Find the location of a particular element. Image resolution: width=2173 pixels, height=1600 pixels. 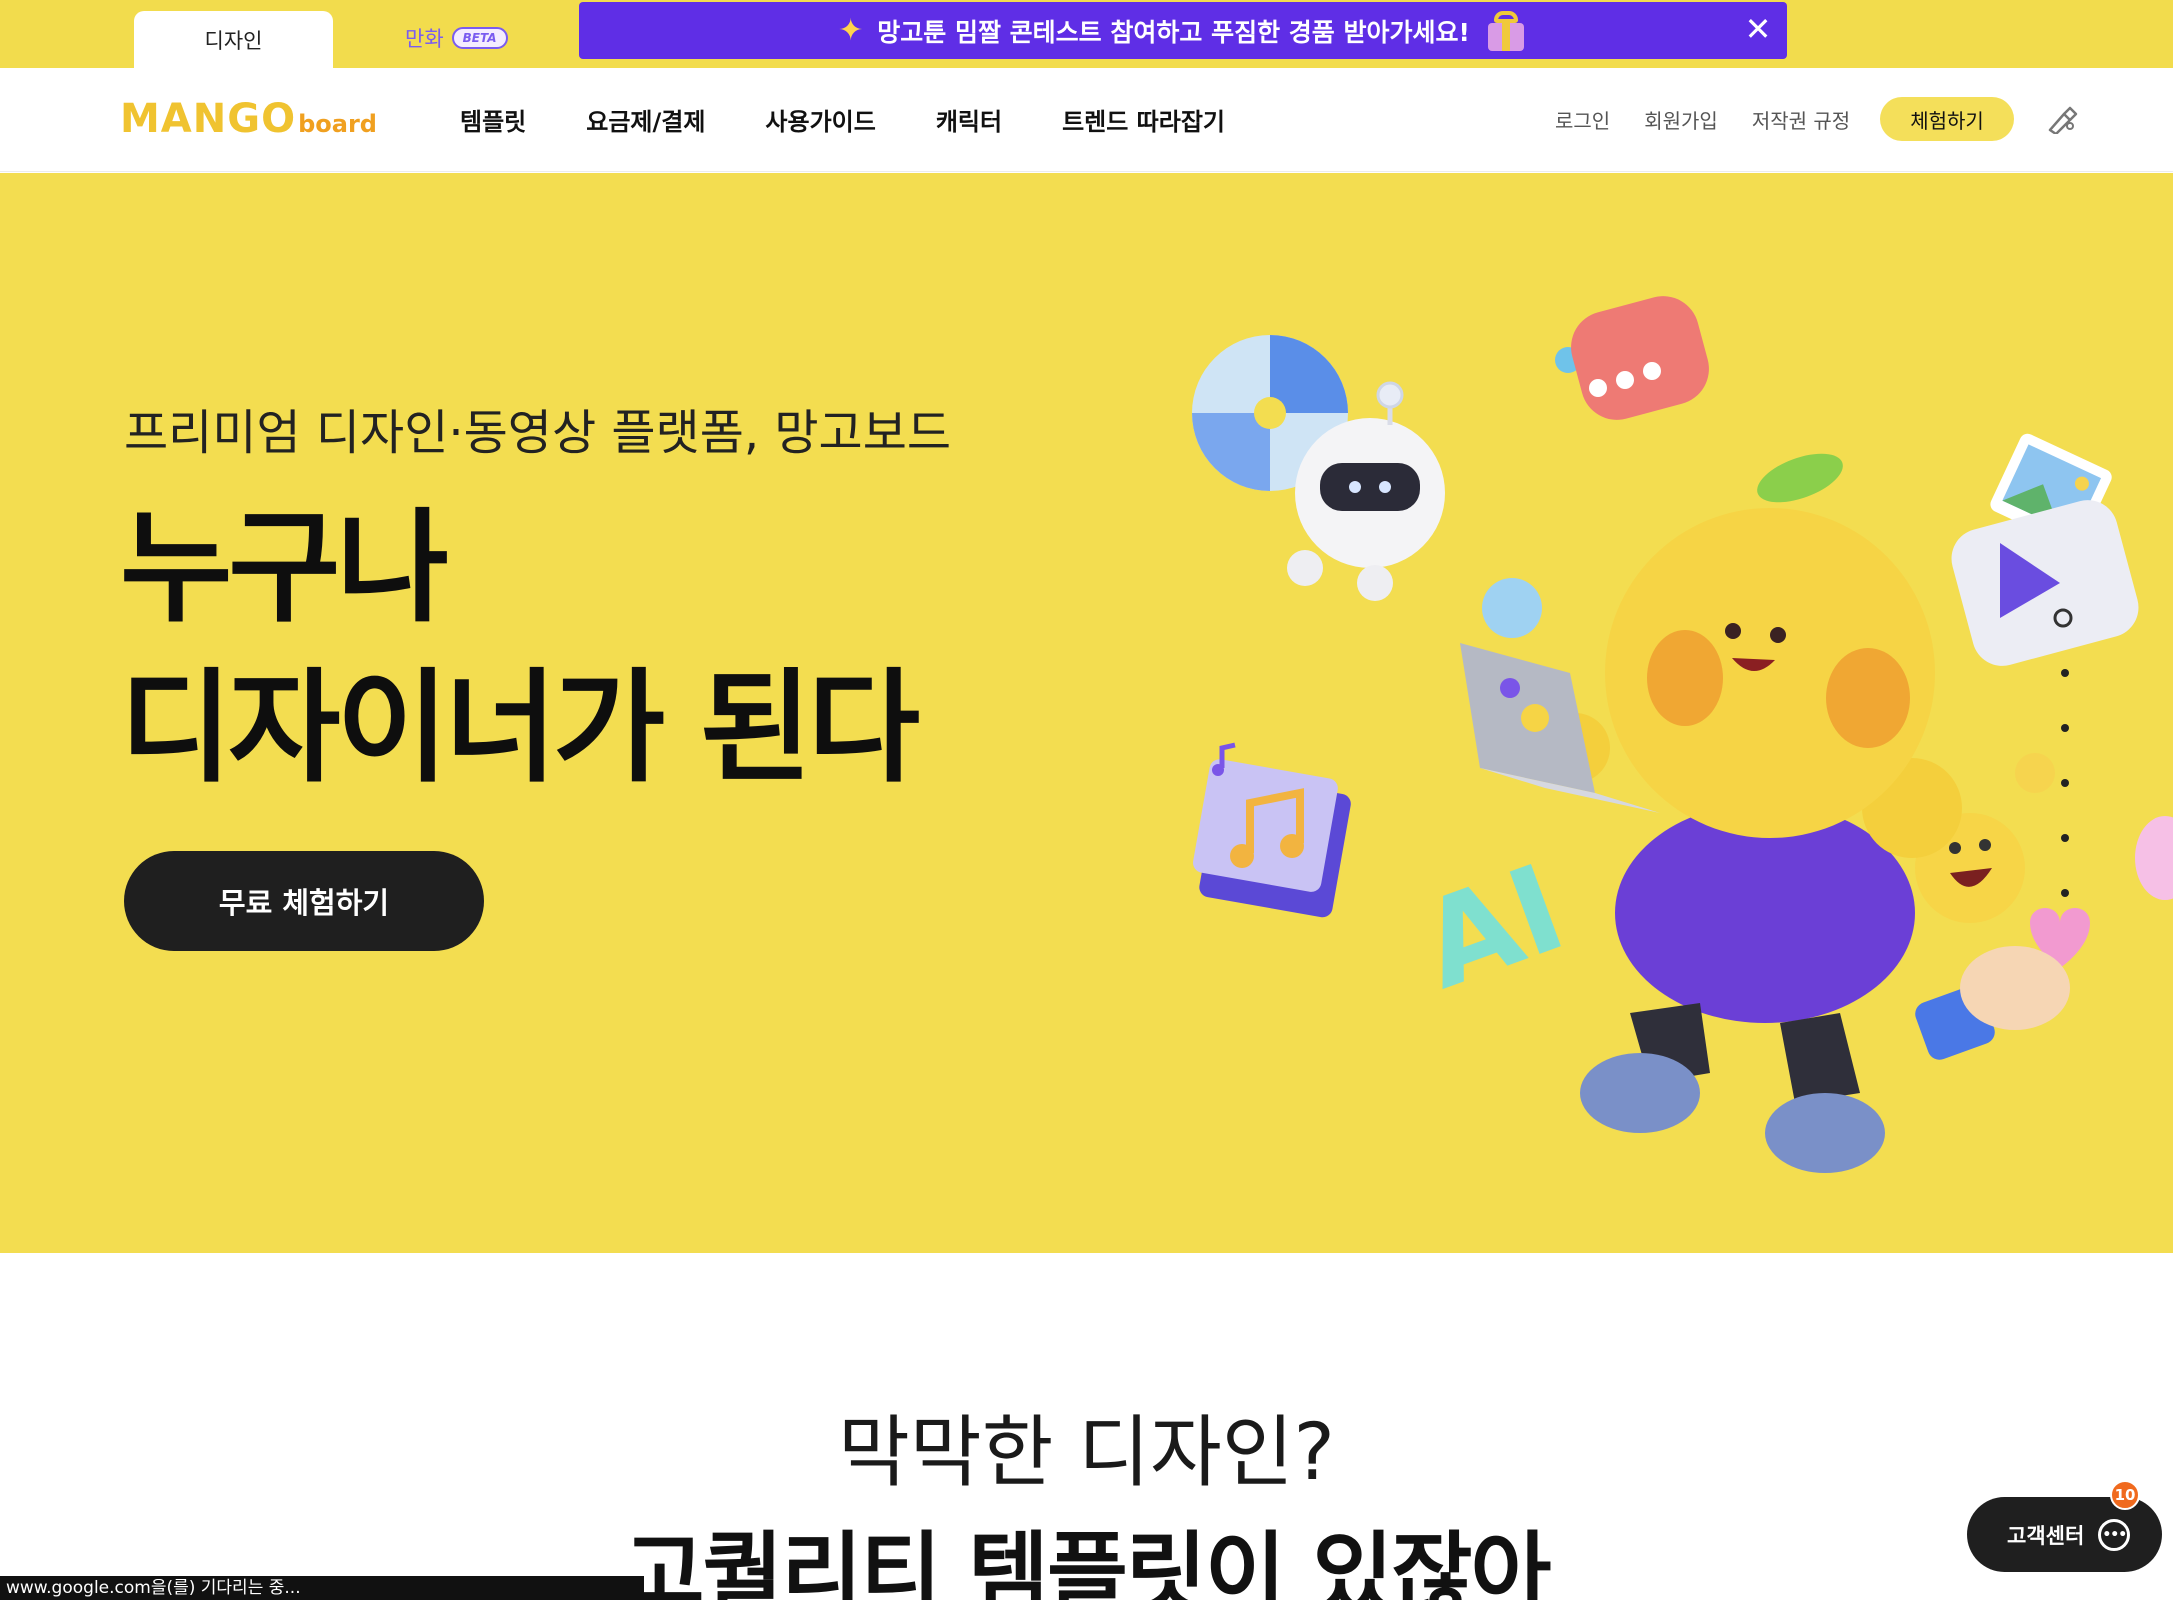

util-links: 로그인 회원가입 저작권 규정 is located at coordinates (1702, 119).